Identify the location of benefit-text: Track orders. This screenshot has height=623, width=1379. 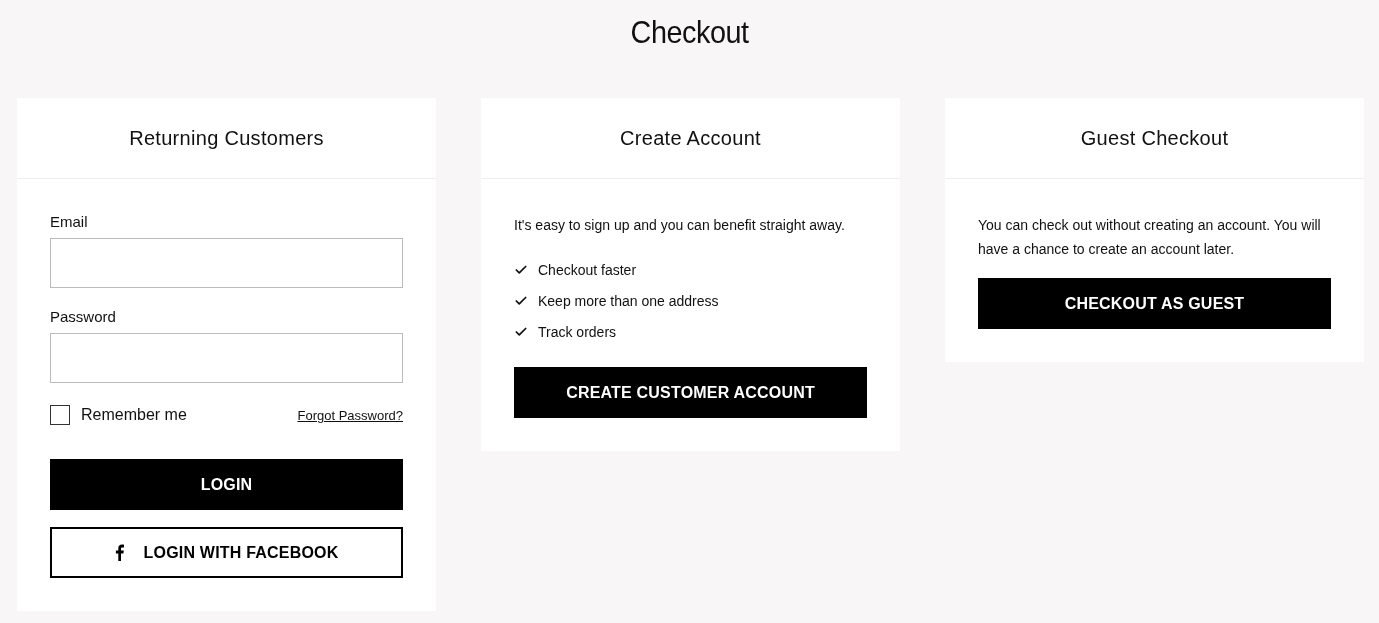
(577, 331).